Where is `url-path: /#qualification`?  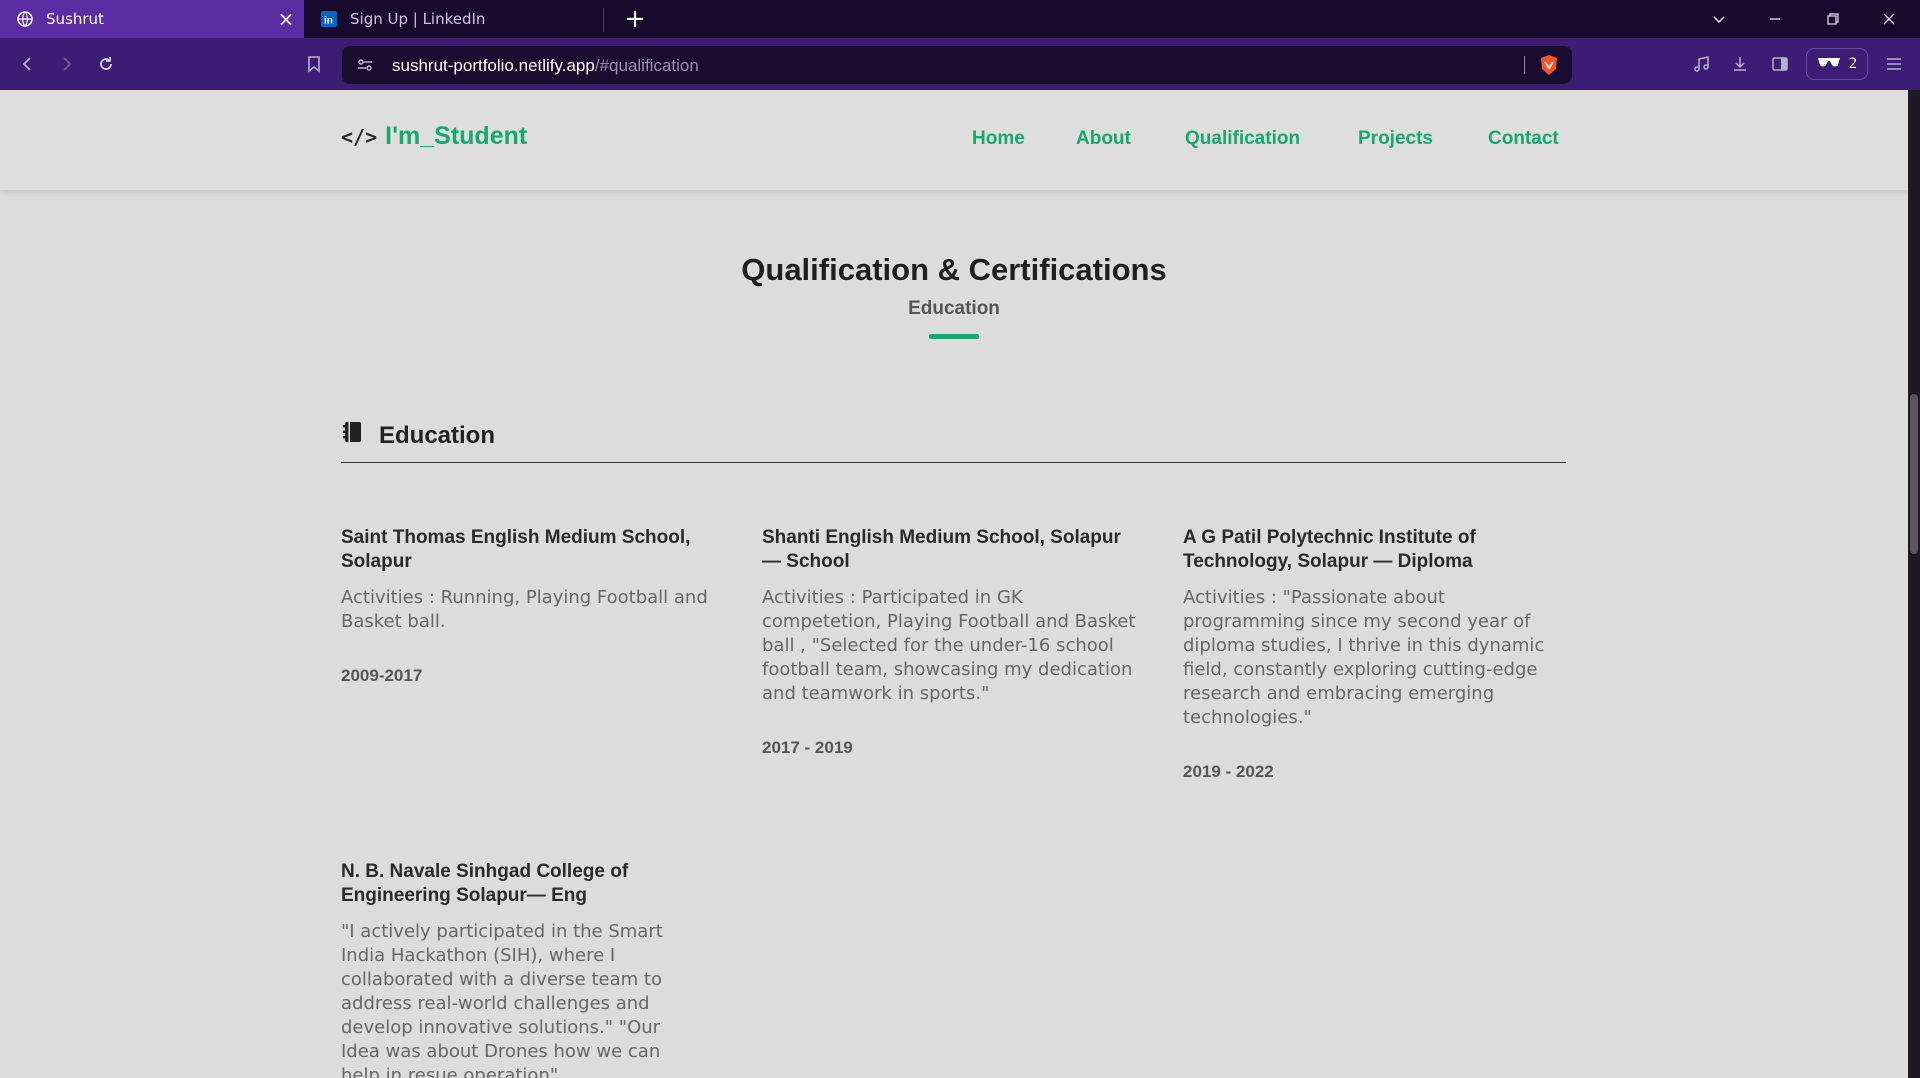
url-path: /#qualification is located at coordinates (646, 65).